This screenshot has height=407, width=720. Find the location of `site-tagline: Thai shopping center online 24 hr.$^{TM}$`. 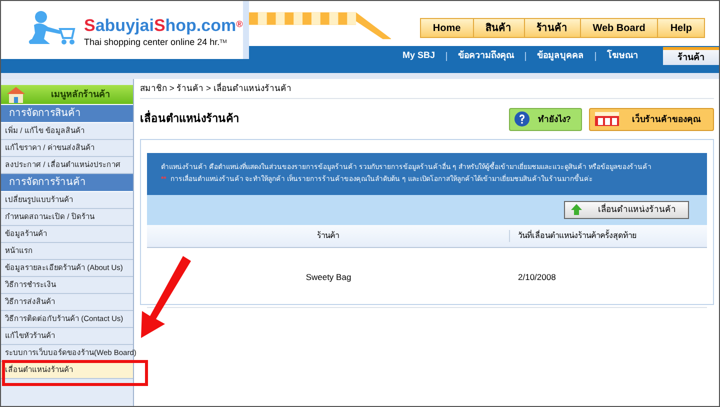

site-tagline: Thai shopping center online 24 hr.$^{TM}$ is located at coordinates (156, 42).